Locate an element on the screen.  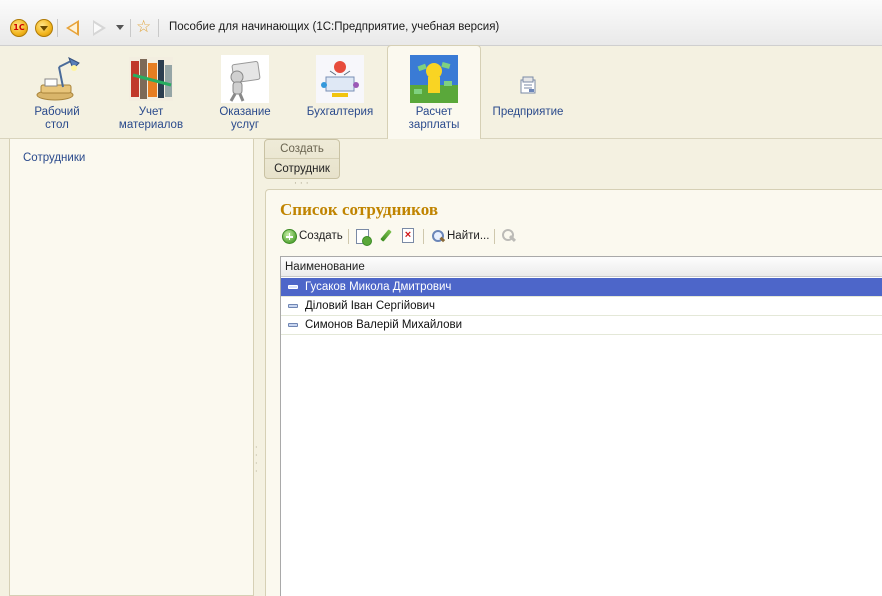
add-circle-icon is located at coordinates (289, 236).